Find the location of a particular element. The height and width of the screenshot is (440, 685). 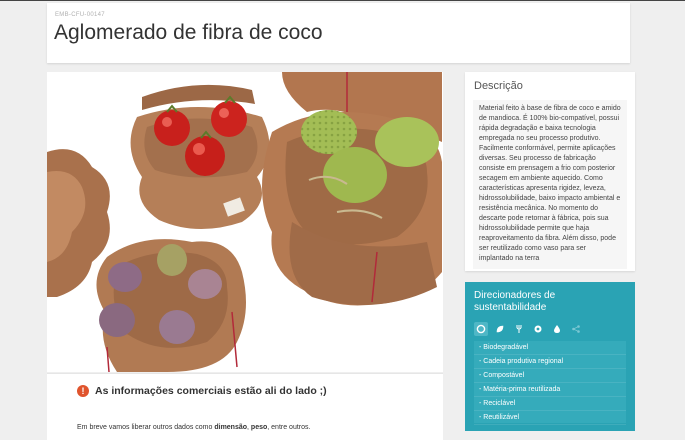

share-icon is located at coordinates (576, 329).